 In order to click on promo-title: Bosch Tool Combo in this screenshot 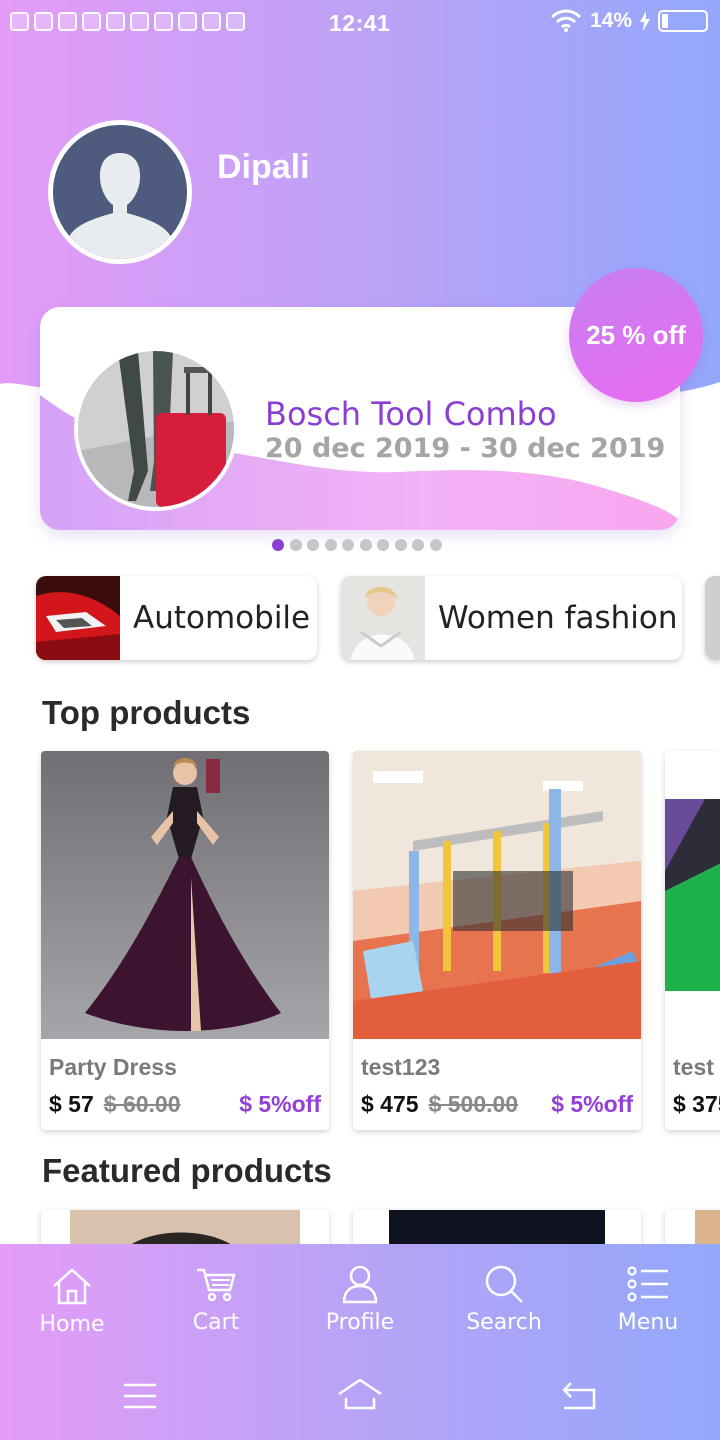, I will do `click(411, 414)`.